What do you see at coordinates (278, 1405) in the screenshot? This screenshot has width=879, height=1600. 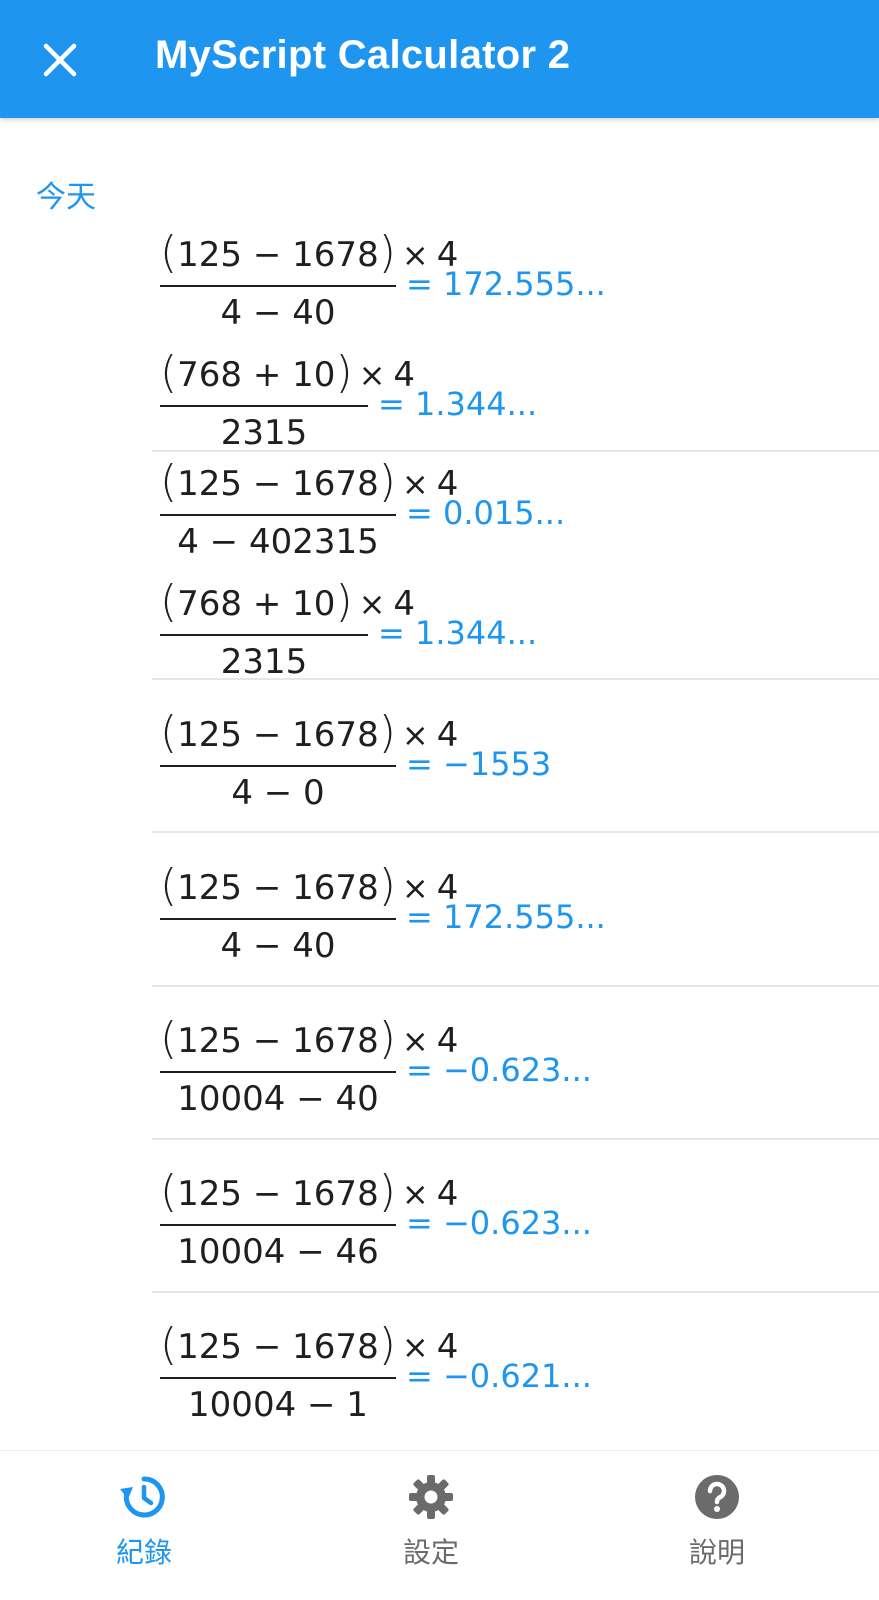 I see `denominator: 10004 − 1` at bounding box center [278, 1405].